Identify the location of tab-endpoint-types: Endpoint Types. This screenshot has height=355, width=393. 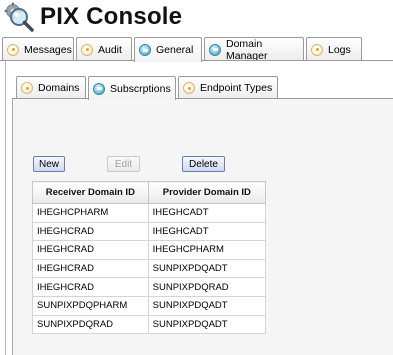
(228, 87).